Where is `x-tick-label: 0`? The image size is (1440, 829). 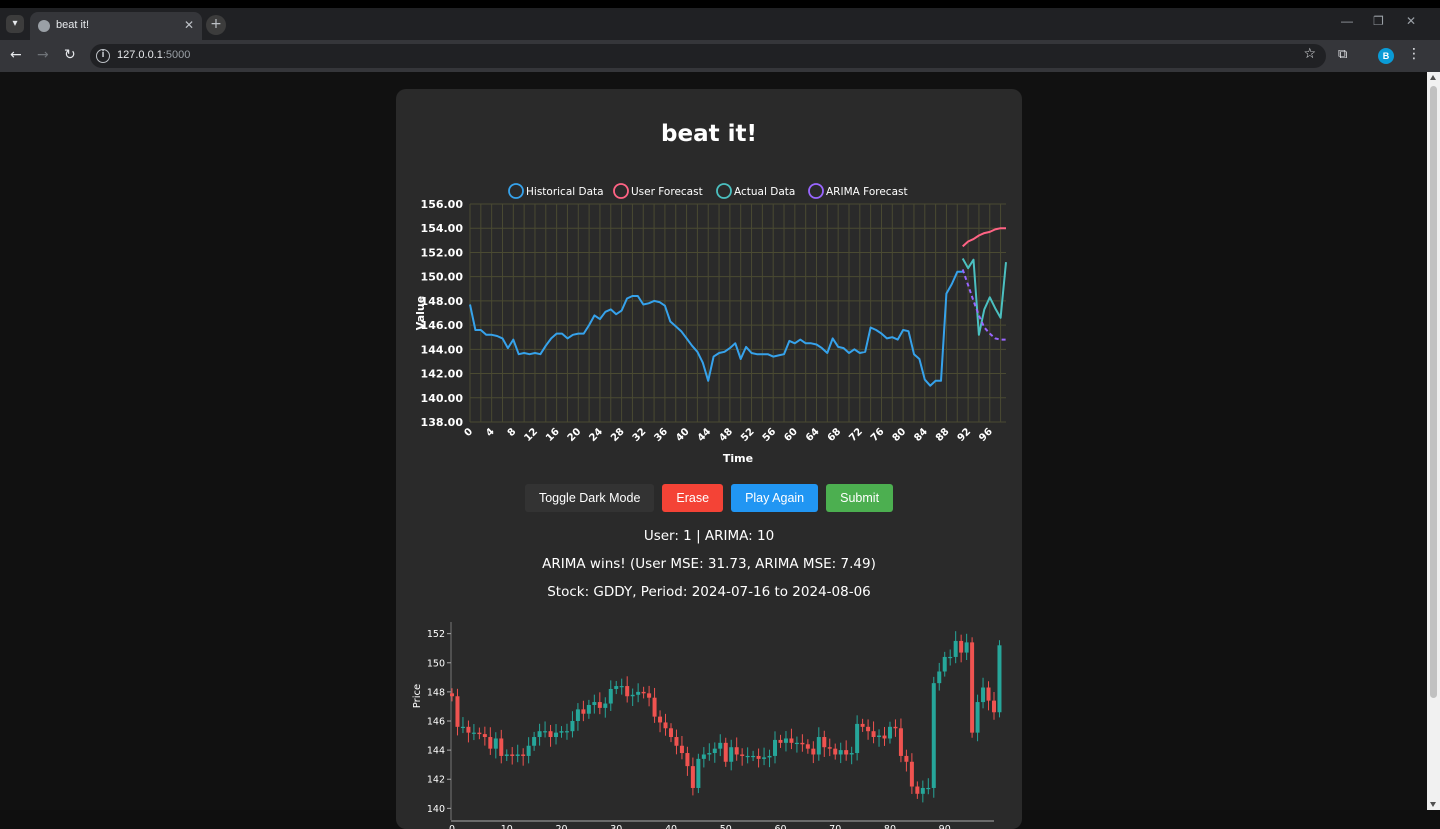
x-tick-label: 0 is located at coordinates (452, 826).